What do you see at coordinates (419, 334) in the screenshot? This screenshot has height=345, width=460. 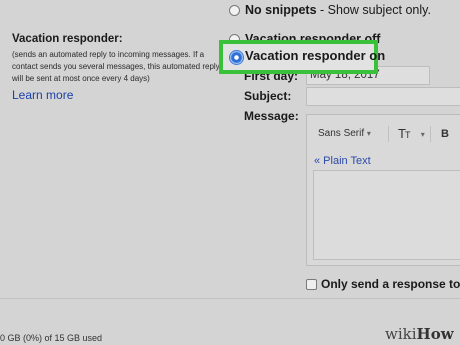 I see `wikihow-watermark: wikiHow` at bounding box center [419, 334].